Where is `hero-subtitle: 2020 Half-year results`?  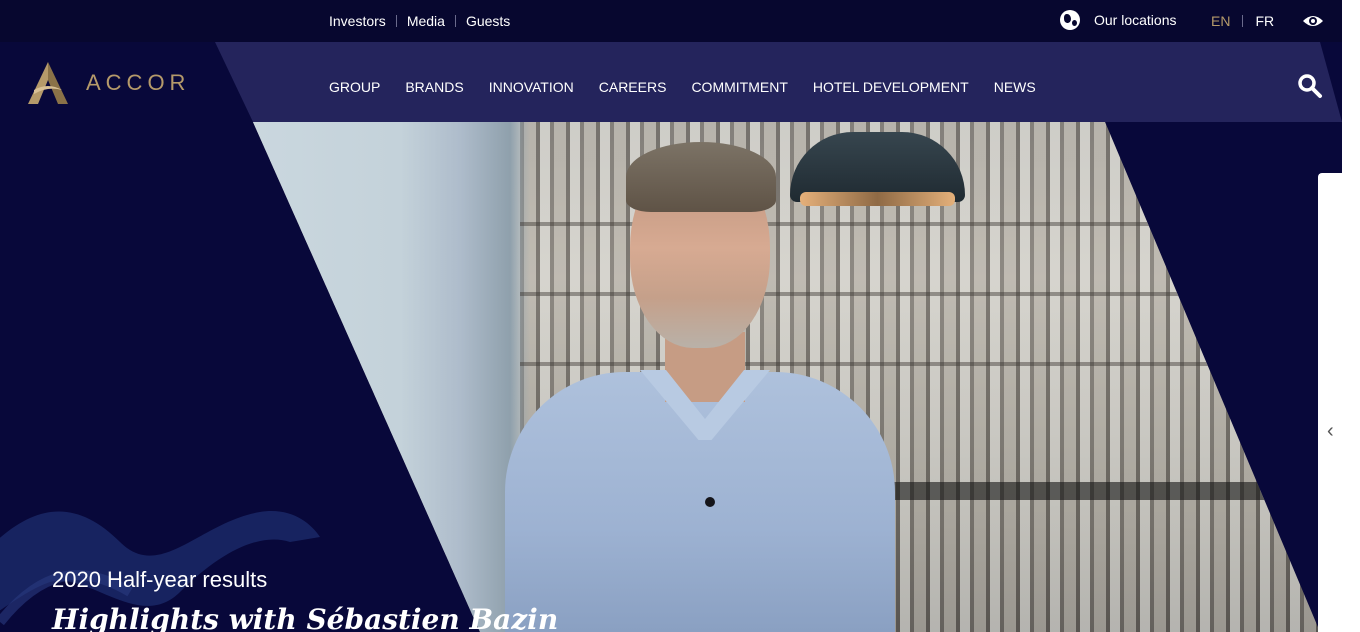 hero-subtitle: 2020 Half-year results is located at coordinates (160, 579).